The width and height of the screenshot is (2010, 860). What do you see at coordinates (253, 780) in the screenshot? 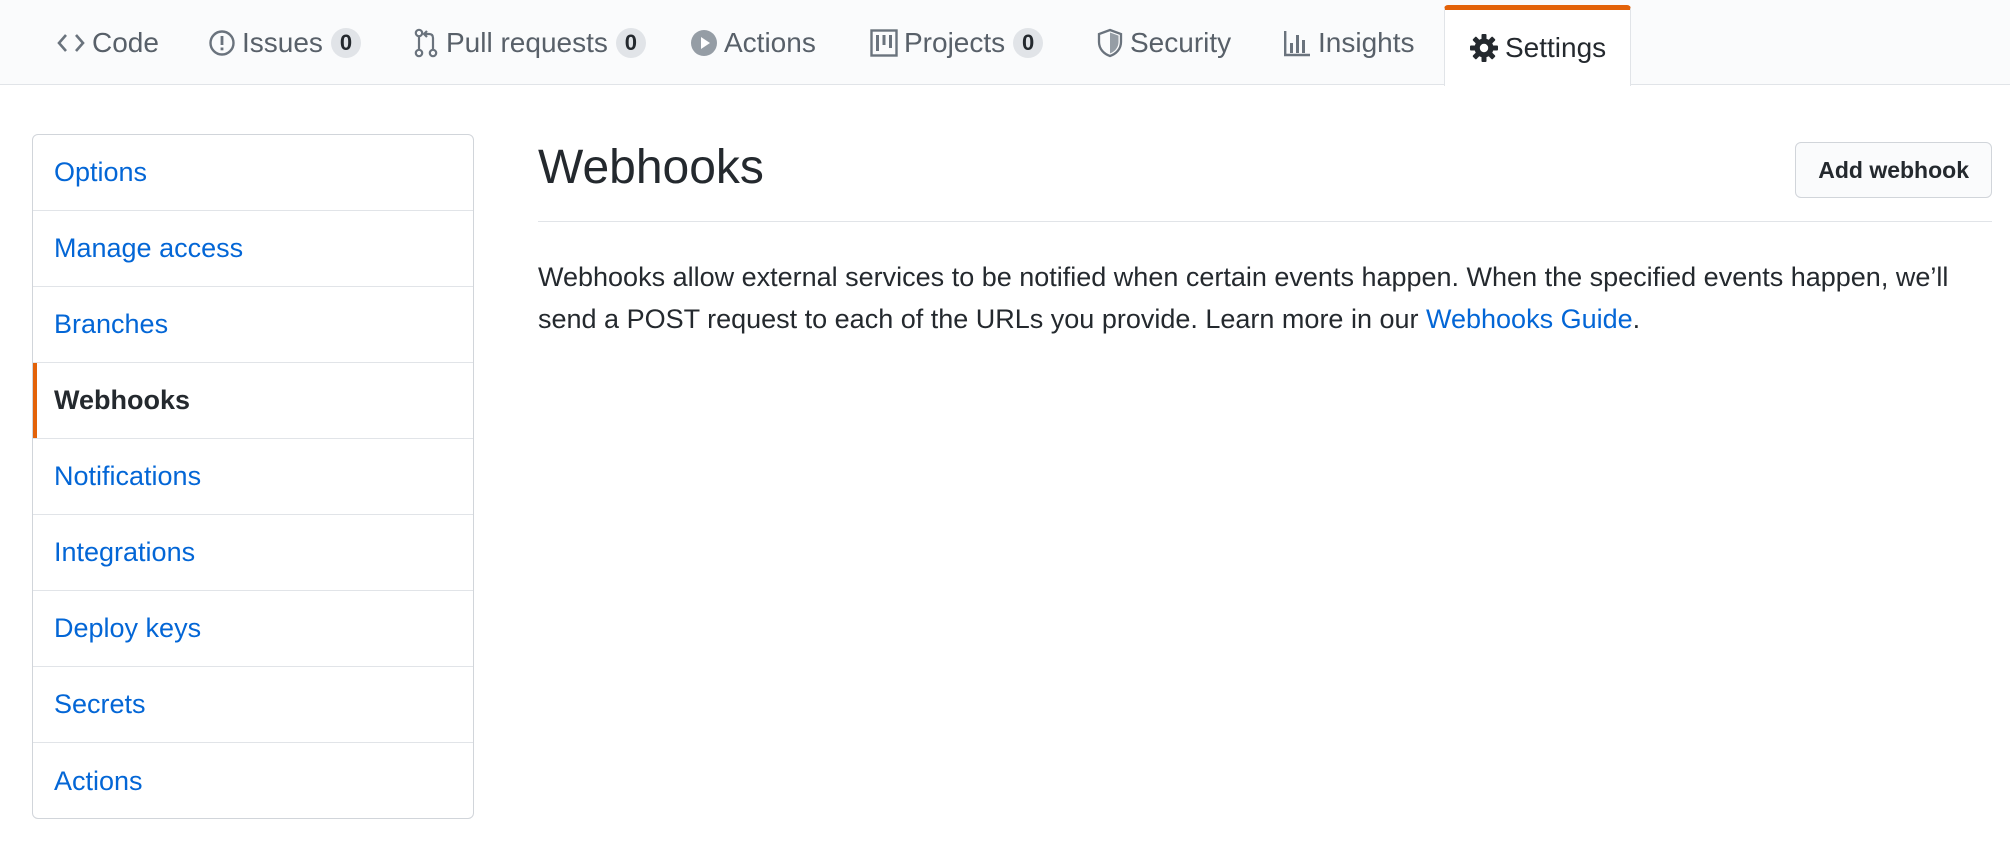
I see `sidebar-item-actions: Actions` at bounding box center [253, 780].